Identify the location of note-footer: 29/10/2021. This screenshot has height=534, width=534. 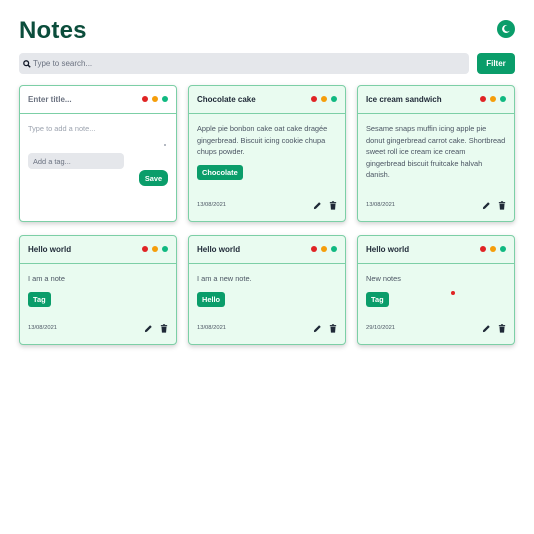
(436, 329).